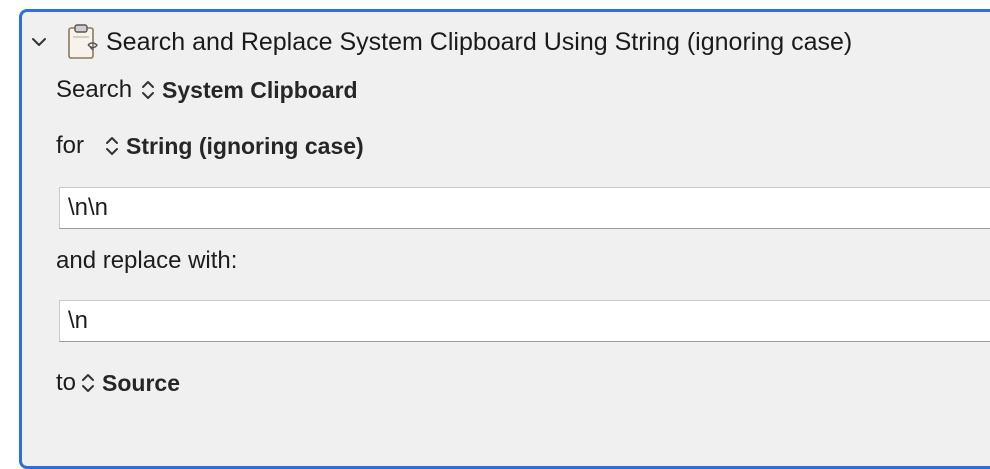 The height and width of the screenshot is (469, 990). What do you see at coordinates (94, 89) in the screenshot?
I see `search-label: Search` at bounding box center [94, 89].